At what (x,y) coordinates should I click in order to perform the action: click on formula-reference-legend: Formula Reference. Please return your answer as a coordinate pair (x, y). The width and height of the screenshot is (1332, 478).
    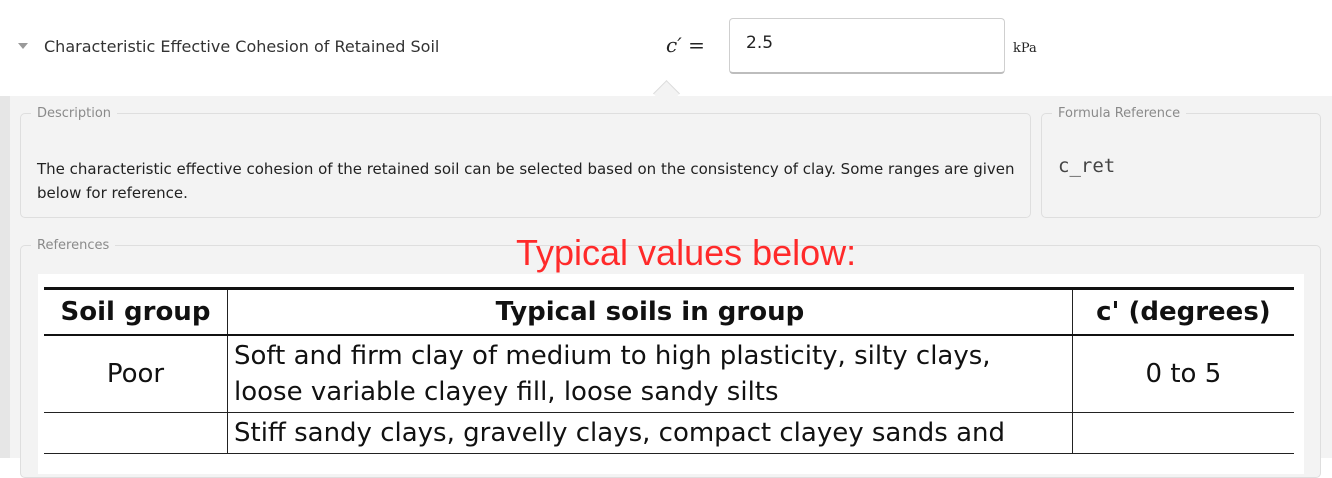
    Looking at the image, I should click on (1119, 113).